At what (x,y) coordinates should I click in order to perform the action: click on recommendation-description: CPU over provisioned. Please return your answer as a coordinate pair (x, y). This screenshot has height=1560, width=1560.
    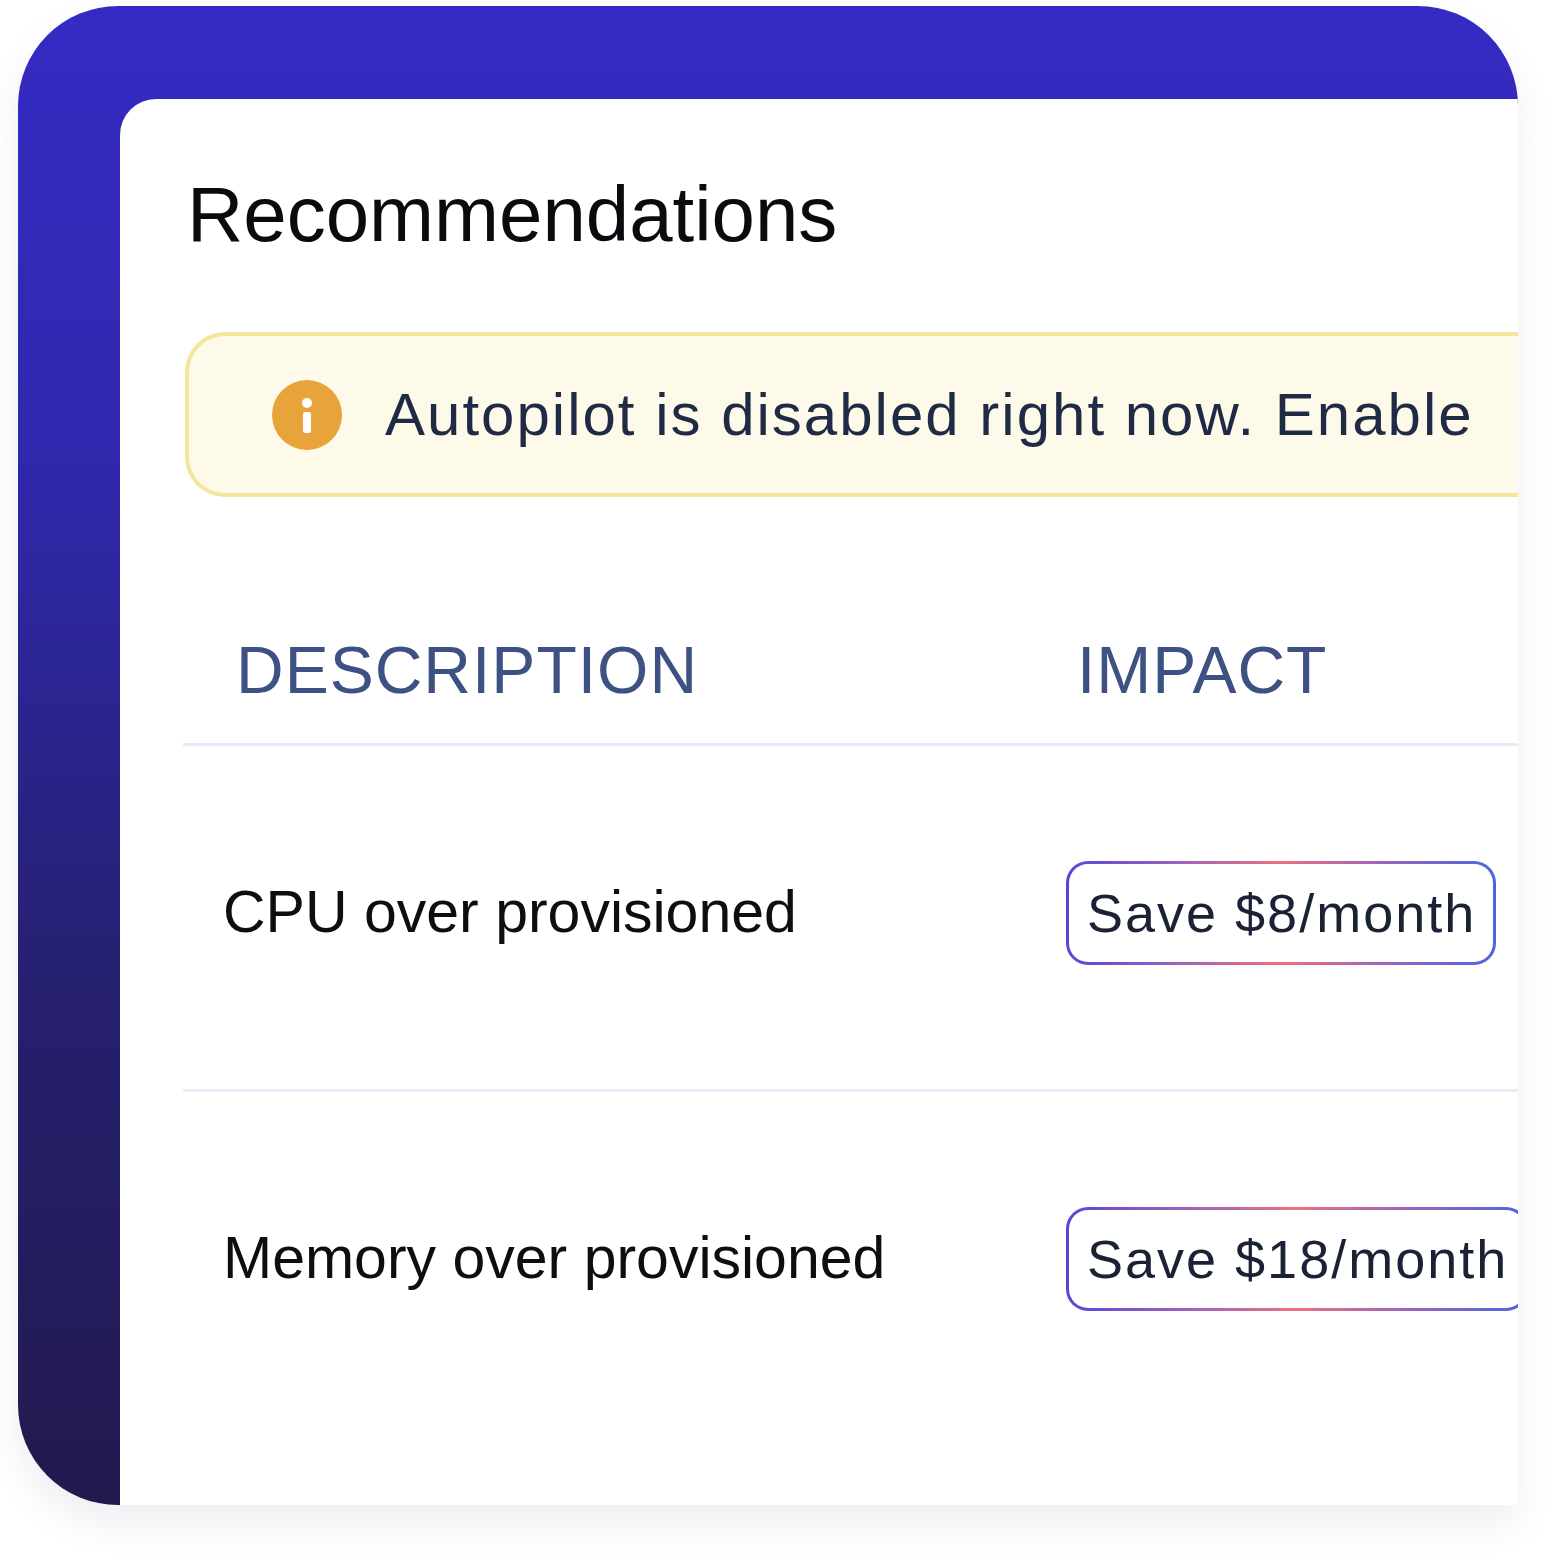
    Looking at the image, I should click on (510, 912).